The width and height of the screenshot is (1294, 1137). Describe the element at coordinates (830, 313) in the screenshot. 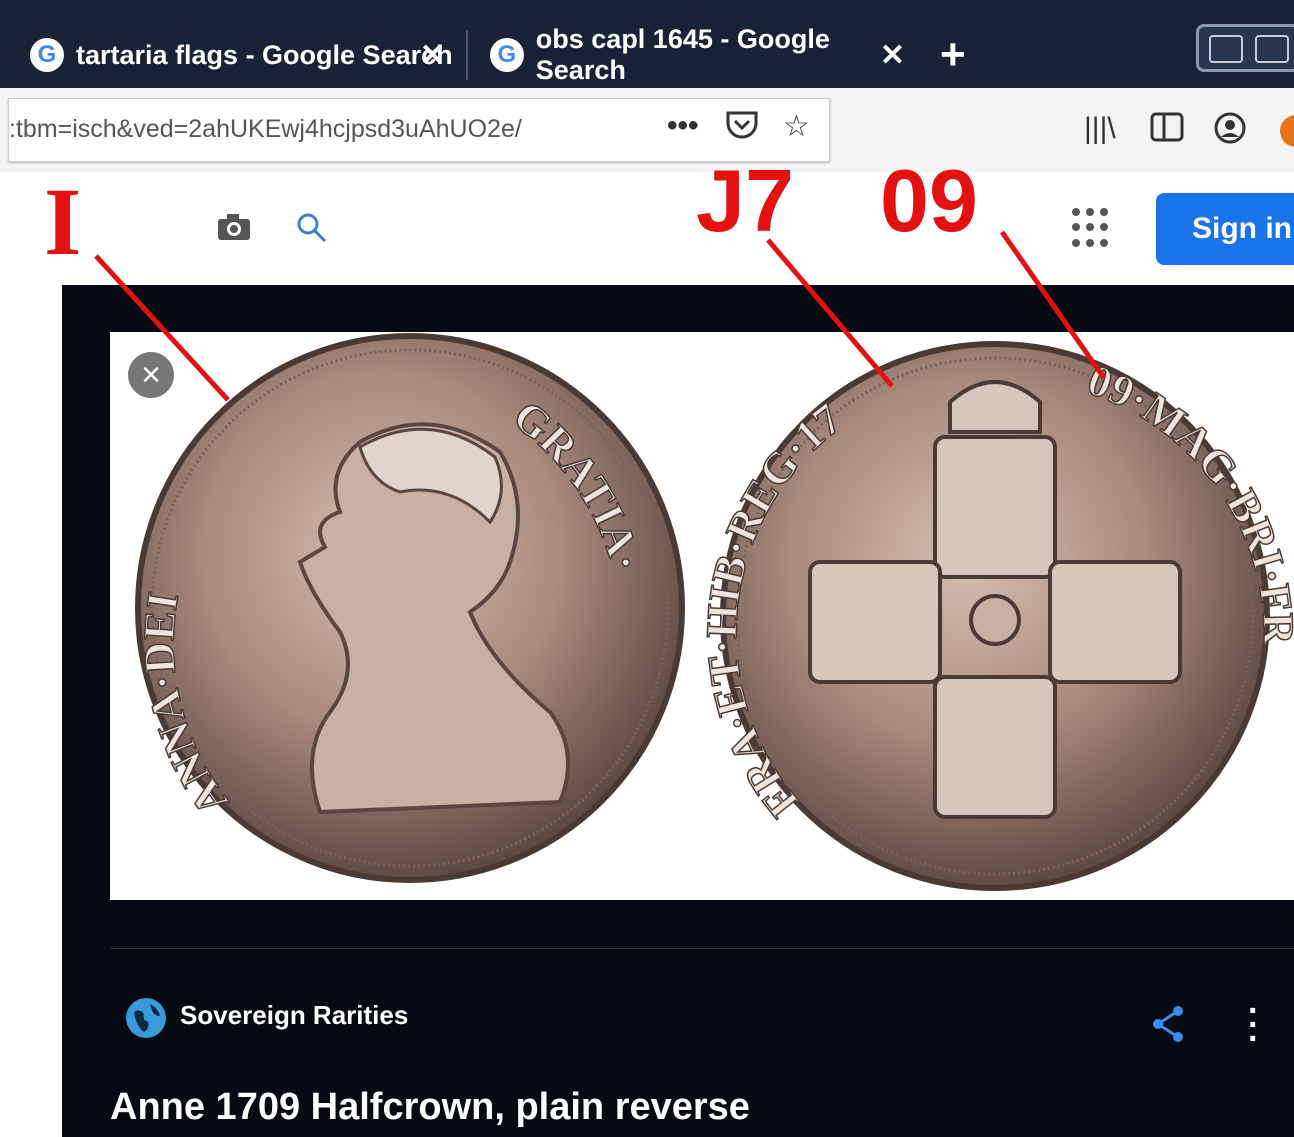

I see `annotation-line-j7` at that location.